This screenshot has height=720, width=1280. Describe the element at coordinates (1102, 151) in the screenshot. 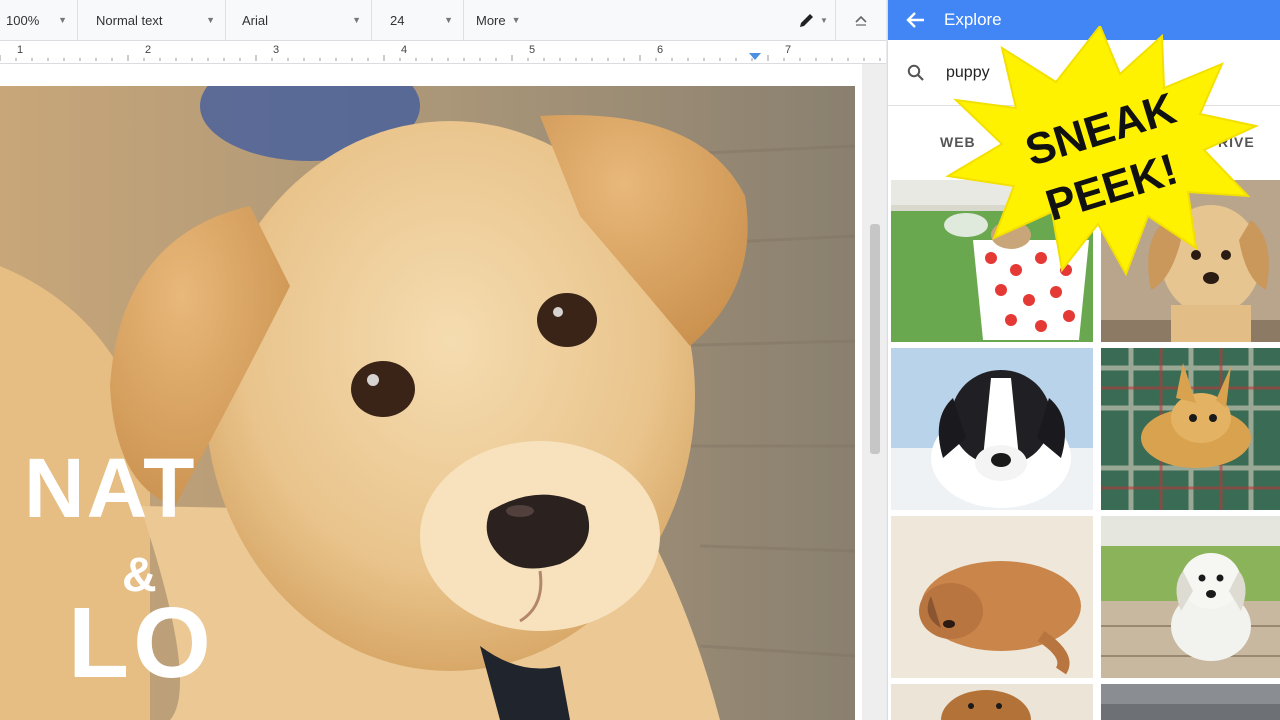

I see `sneak-peek-sticker: SNEAK PEEK!` at that location.